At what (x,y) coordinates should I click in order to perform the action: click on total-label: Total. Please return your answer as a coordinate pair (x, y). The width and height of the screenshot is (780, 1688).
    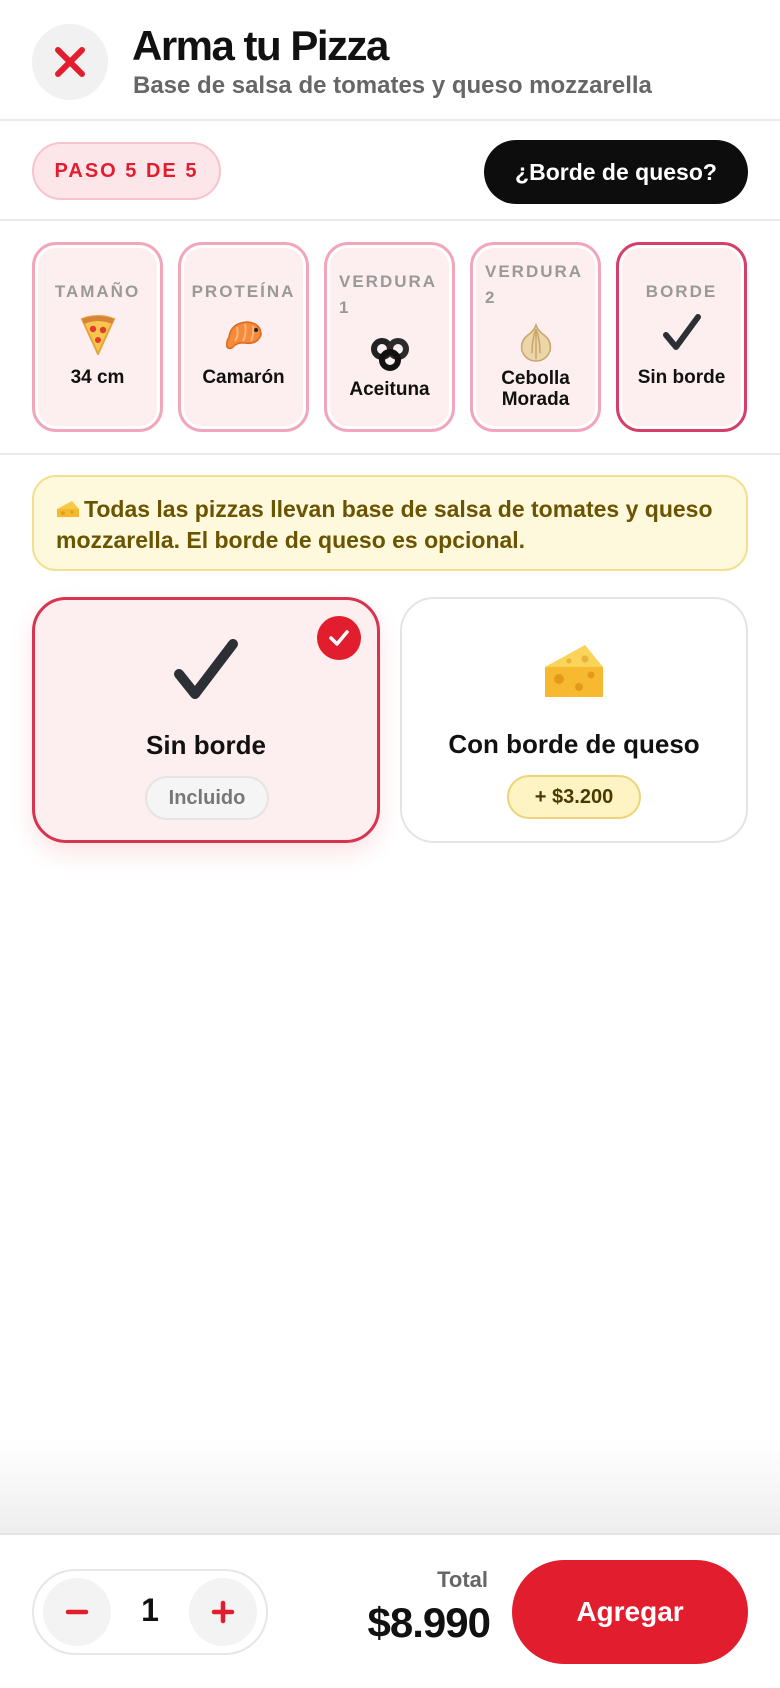
    Looking at the image, I should click on (462, 1579).